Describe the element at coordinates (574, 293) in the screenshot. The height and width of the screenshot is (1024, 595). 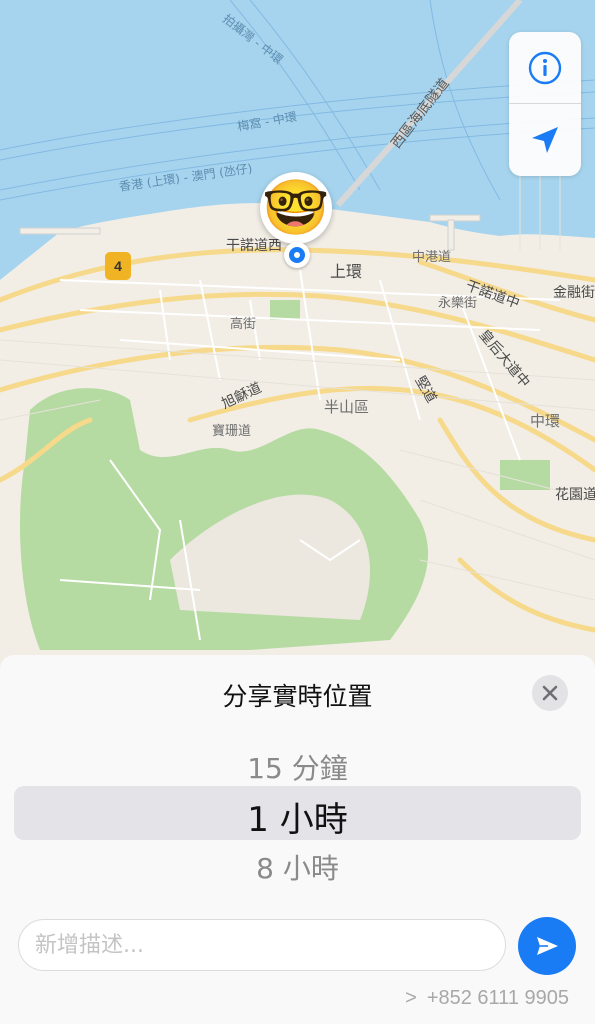
I see `map-label-financial: 金融街` at that location.